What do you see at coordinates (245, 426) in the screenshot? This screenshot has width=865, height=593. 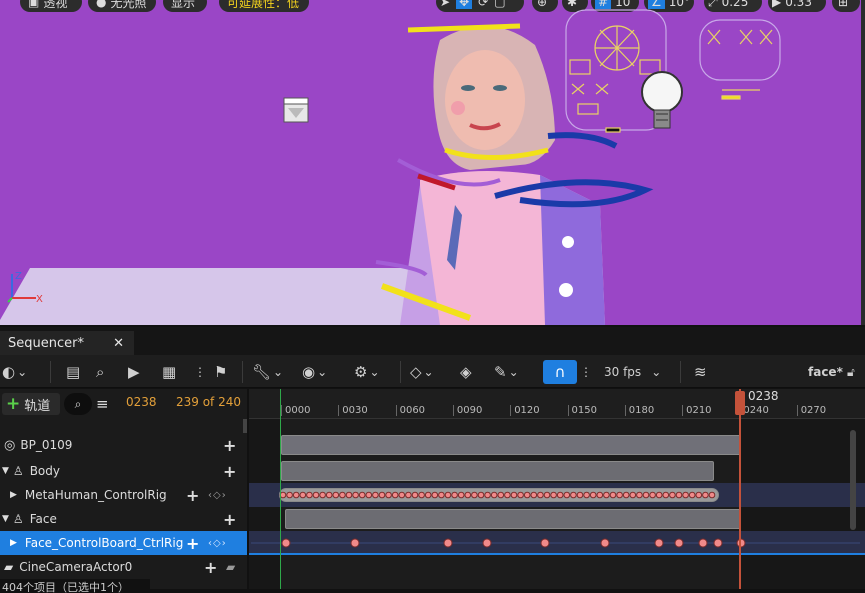 I see `outliner-scrollbar` at bounding box center [245, 426].